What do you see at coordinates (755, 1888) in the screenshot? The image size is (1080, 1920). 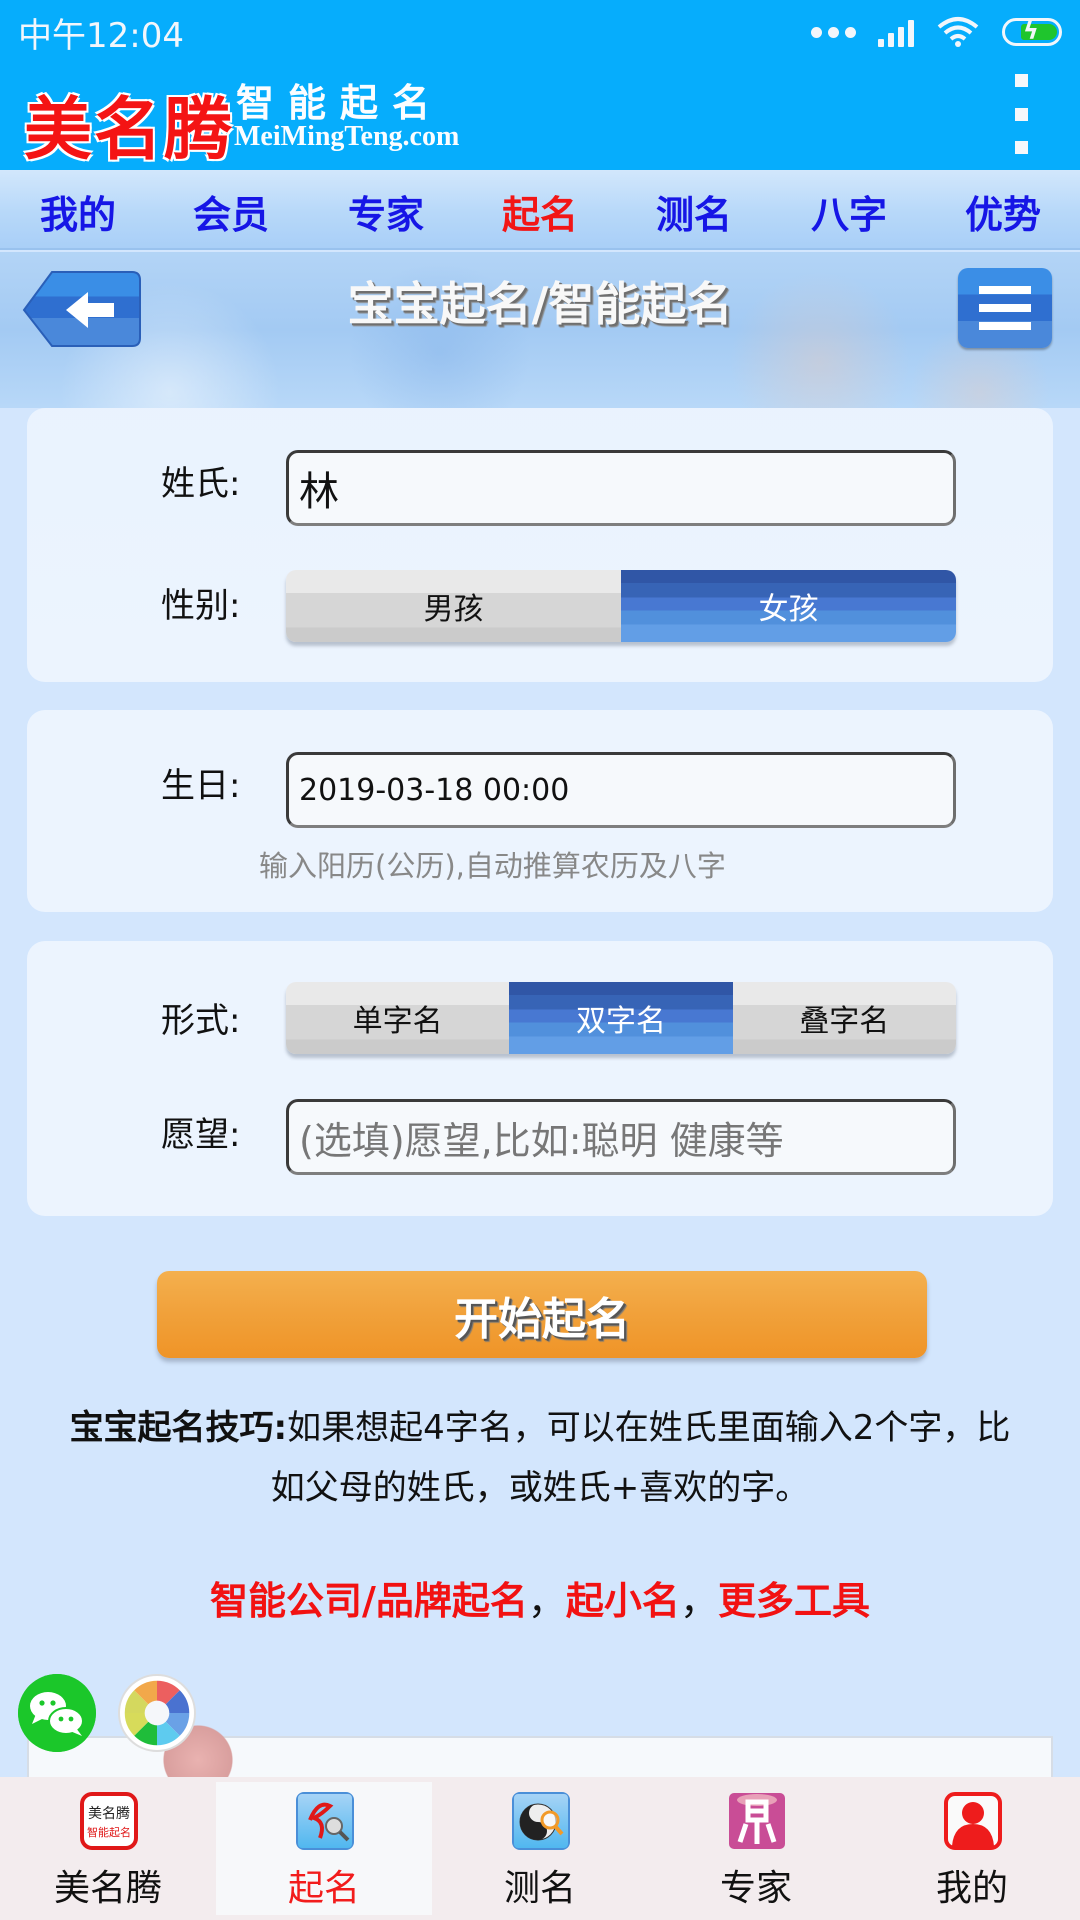 I see `tab-label: 专家` at bounding box center [755, 1888].